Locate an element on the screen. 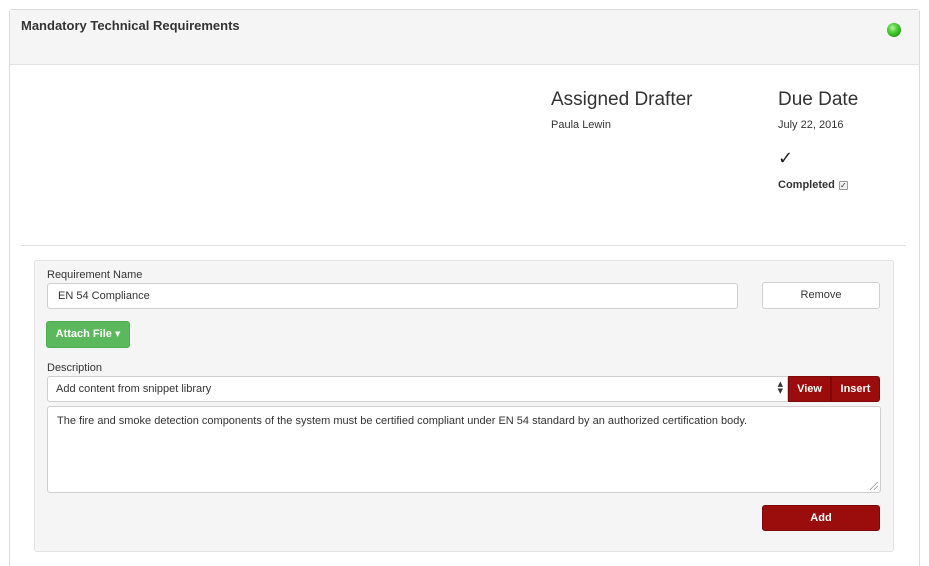  requirement-name-input: EN 54 Compliance is located at coordinates (392, 296).